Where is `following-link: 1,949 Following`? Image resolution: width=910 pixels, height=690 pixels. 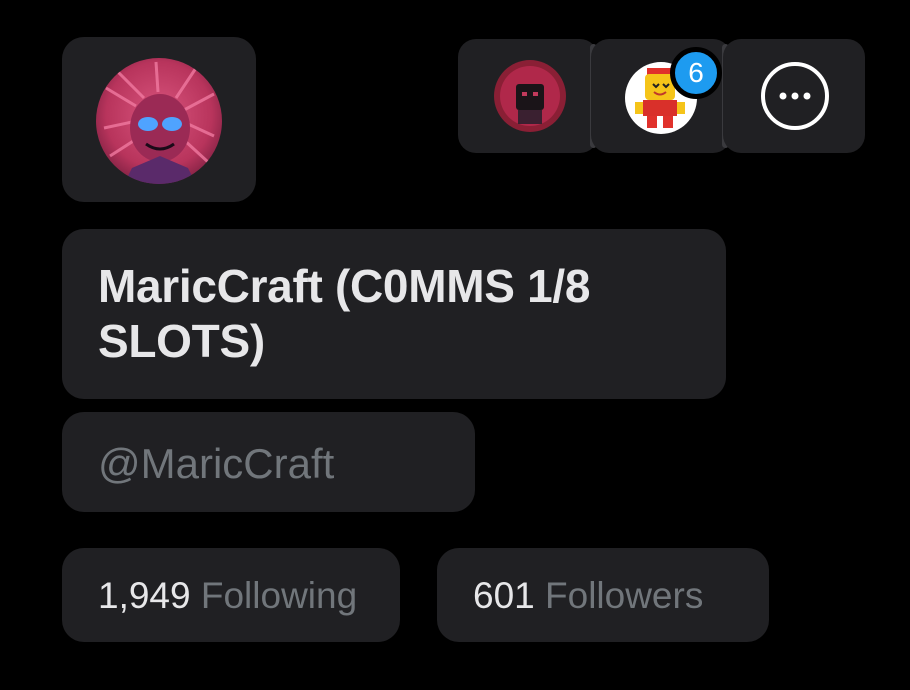
following-link: 1,949 Following is located at coordinates (231, 595).